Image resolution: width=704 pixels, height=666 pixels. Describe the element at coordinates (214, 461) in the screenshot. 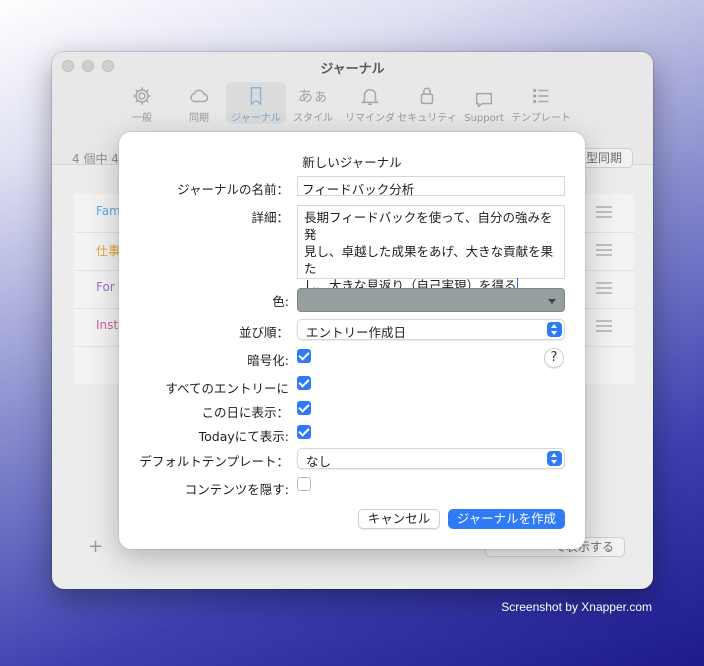

I see `default-template-label: デフォルトテンプレート：` at that location.